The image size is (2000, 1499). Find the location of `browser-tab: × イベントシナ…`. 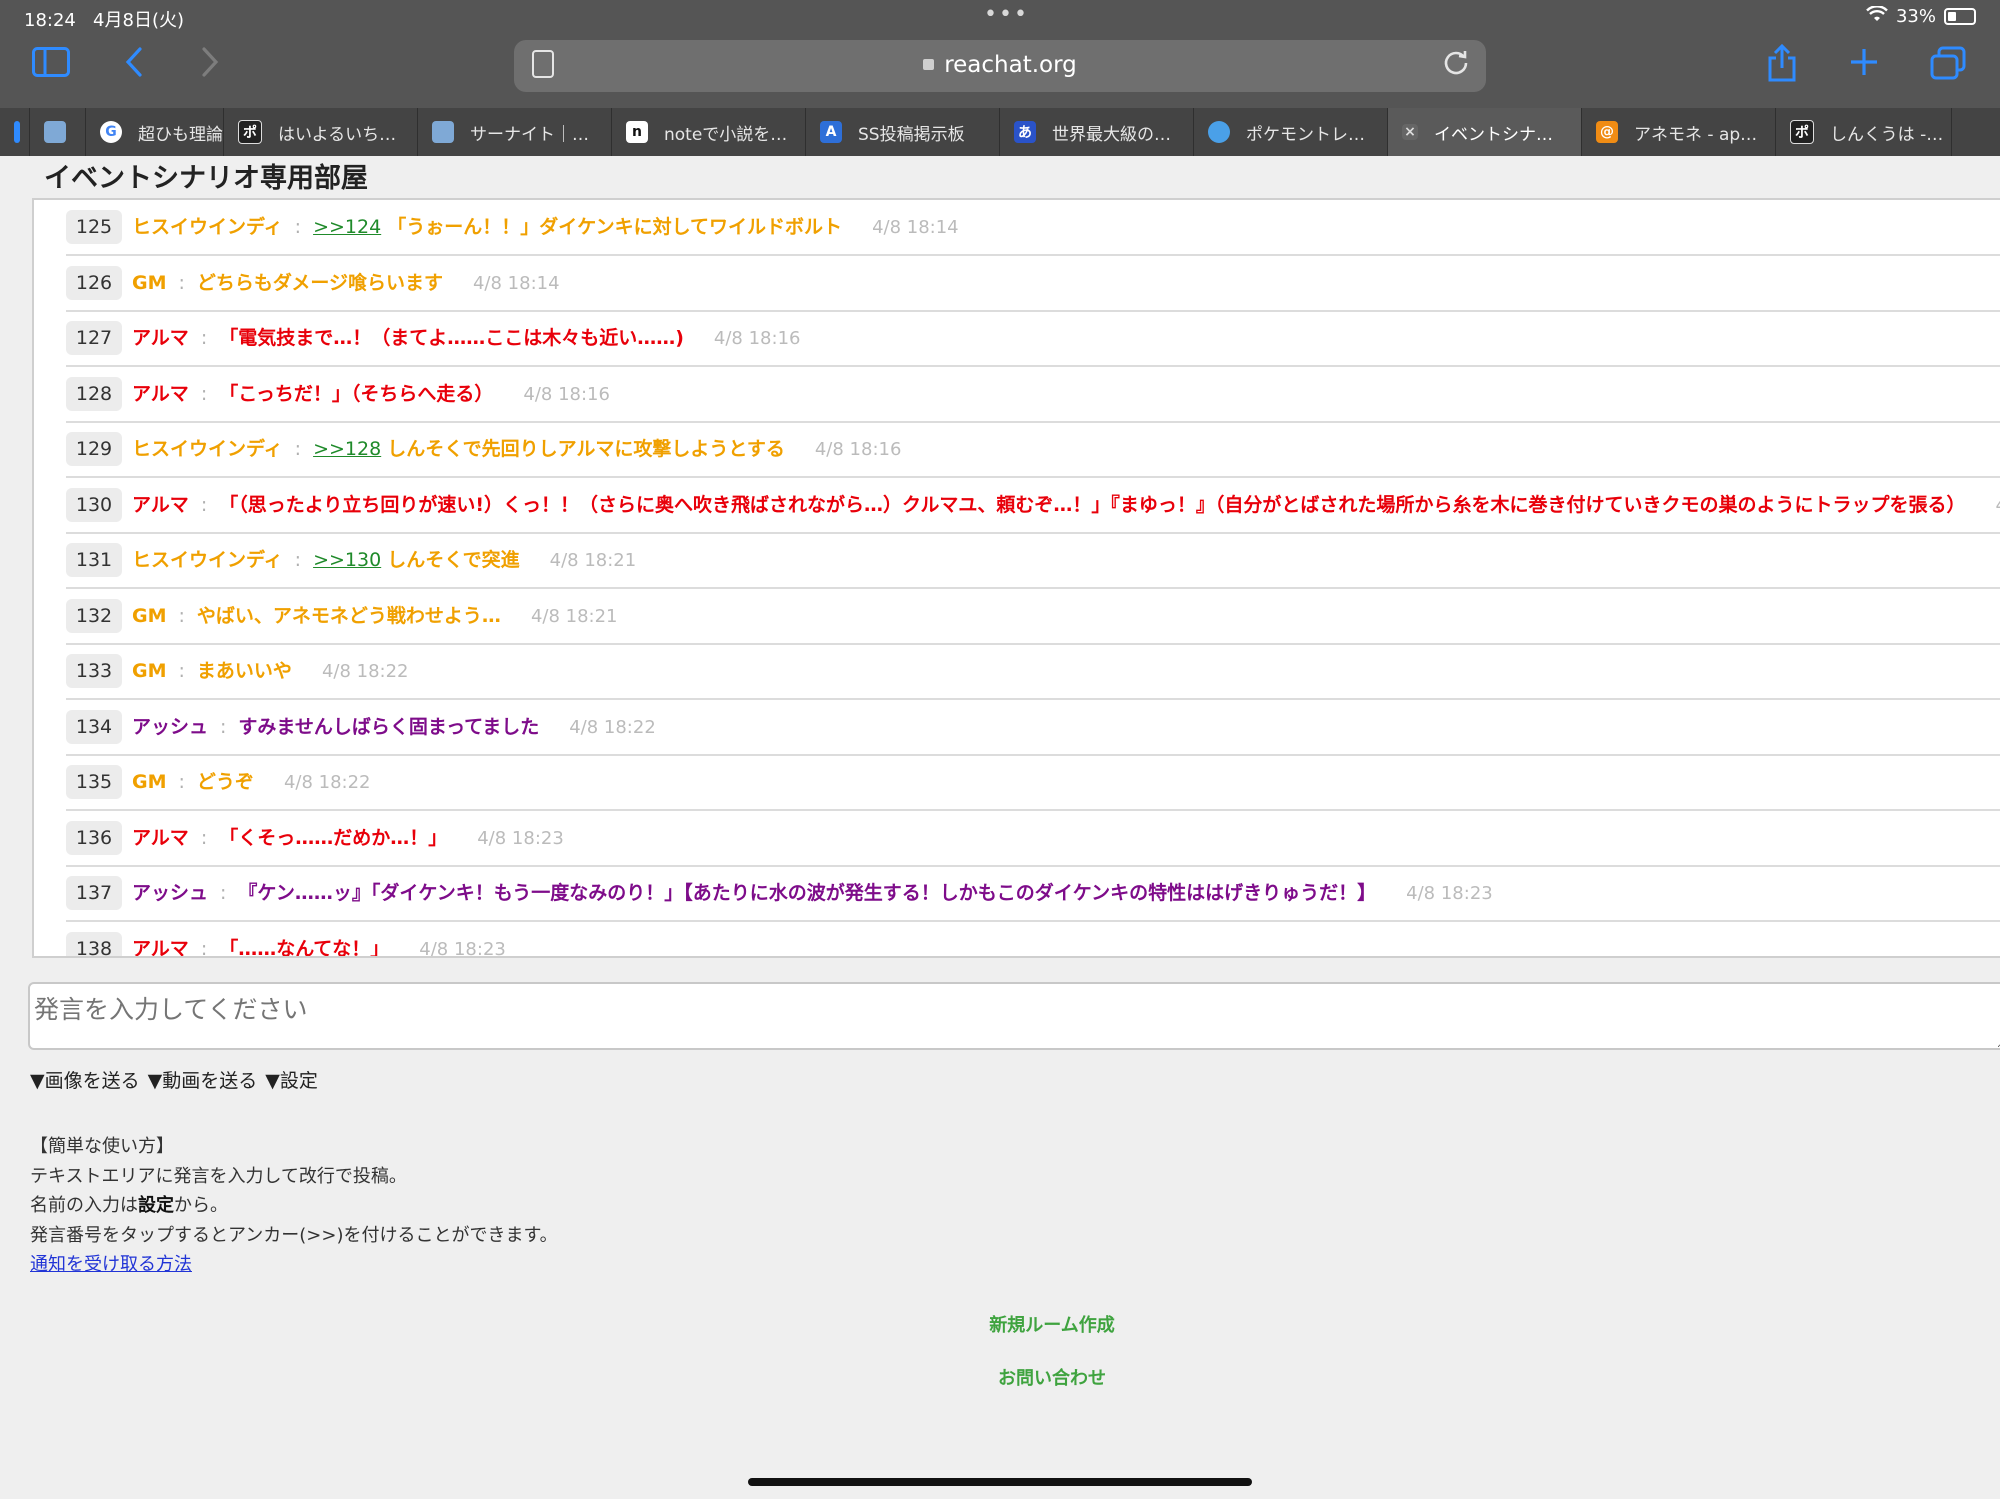

browser-tab: × イベントシナ… is located at coordinates (1485, 132).